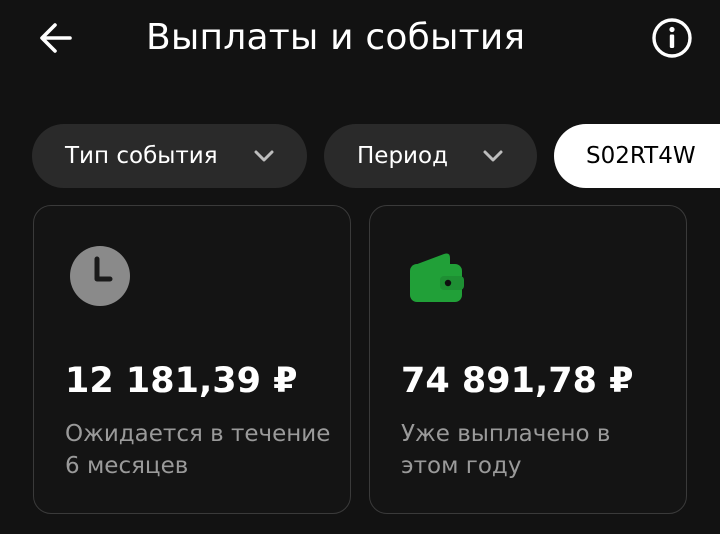  I want to click on account-filter-label: S02RT4W, so click(641, 156).